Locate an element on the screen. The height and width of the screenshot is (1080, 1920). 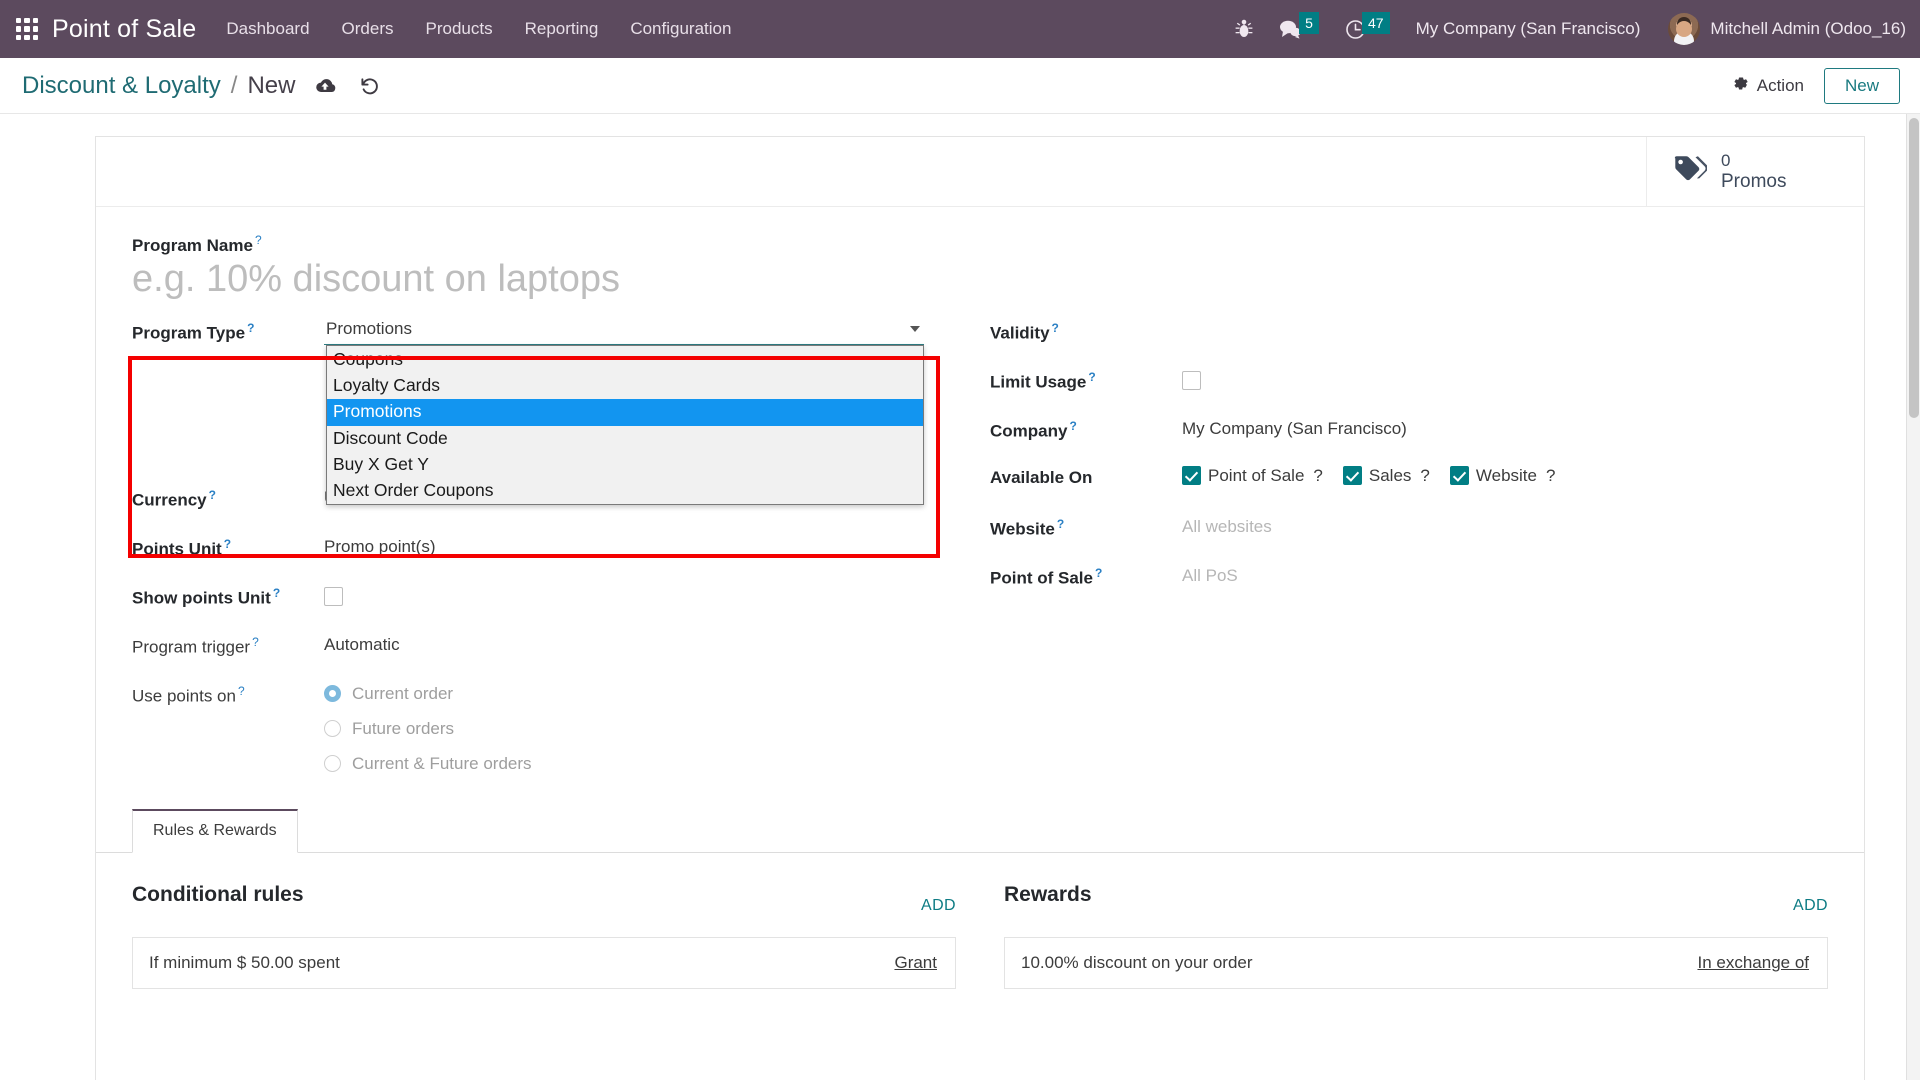
apps-grid-icon is located at coordinates (27, 29).